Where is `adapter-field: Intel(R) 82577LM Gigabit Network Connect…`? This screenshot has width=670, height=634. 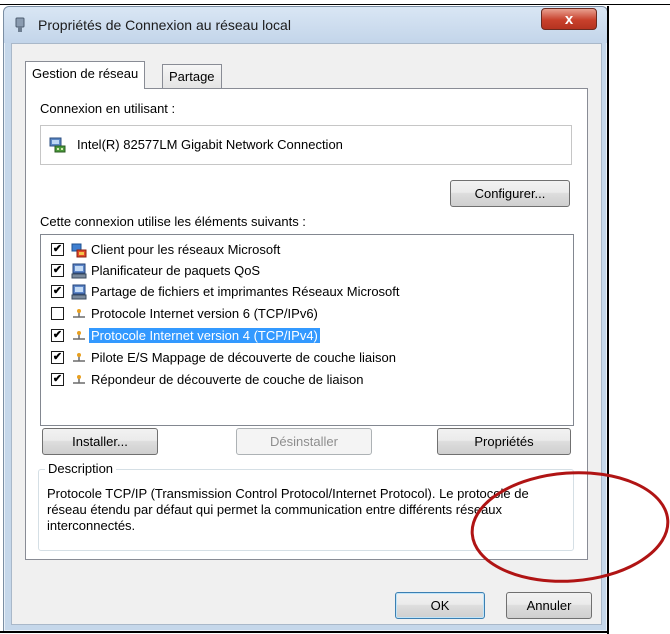
adapter-field: Intel(R) 82577LM Gigabit Network Connect… is located at coordinates (306, 145).